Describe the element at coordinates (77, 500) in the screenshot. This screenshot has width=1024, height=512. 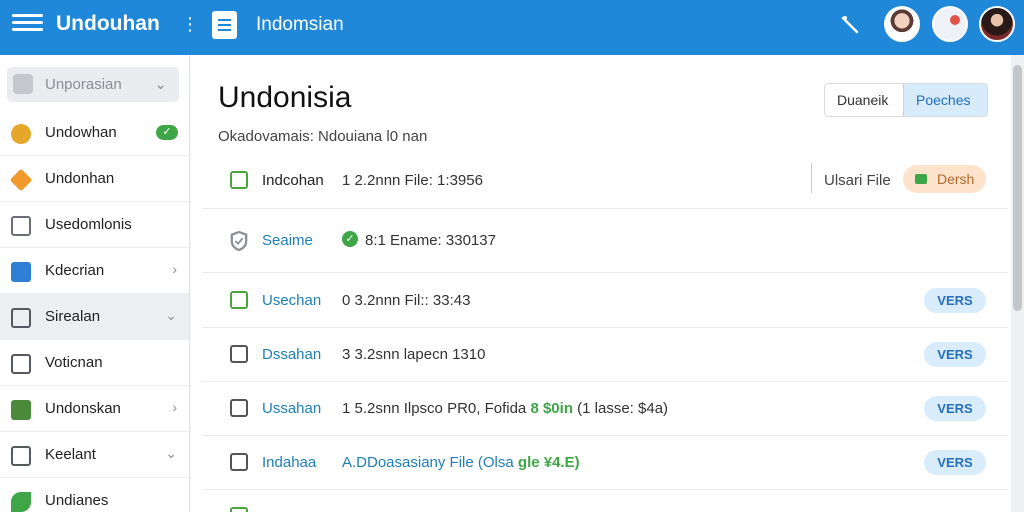
I see `sidebar-item-label: Undianes` at that location.